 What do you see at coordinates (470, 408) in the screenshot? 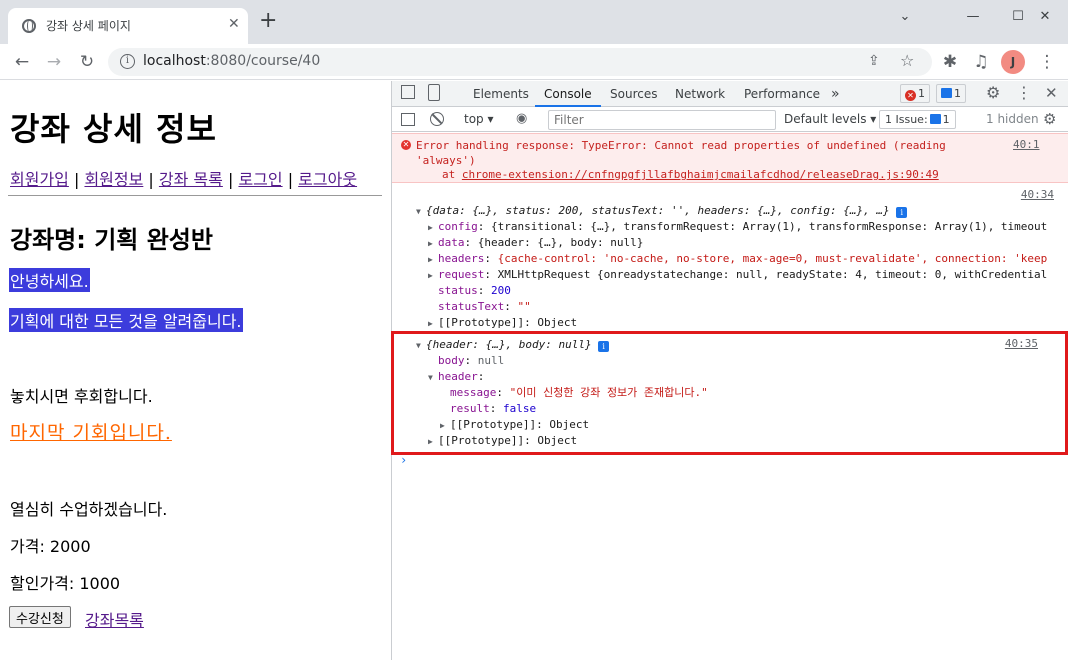
I see `property-key: result` at bounding box center [470, 408].